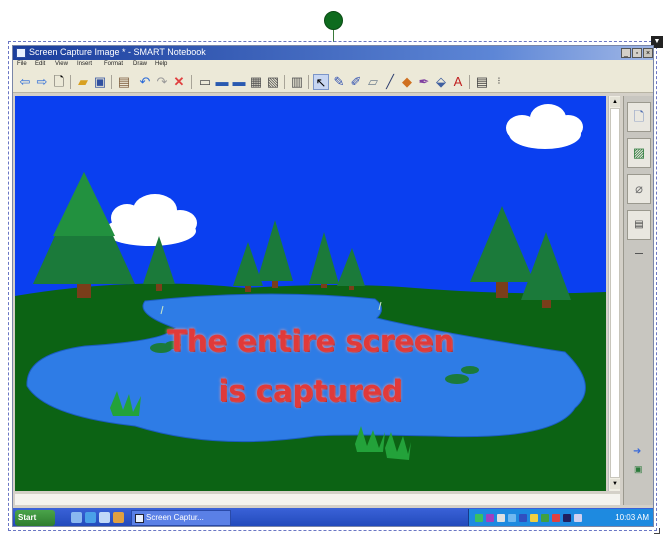 The height and width of the screenshot is (540, 663). Describe the element at coordinates (639, 189) in the screenshot. I see `attachments-icon: ⌀` at that location.